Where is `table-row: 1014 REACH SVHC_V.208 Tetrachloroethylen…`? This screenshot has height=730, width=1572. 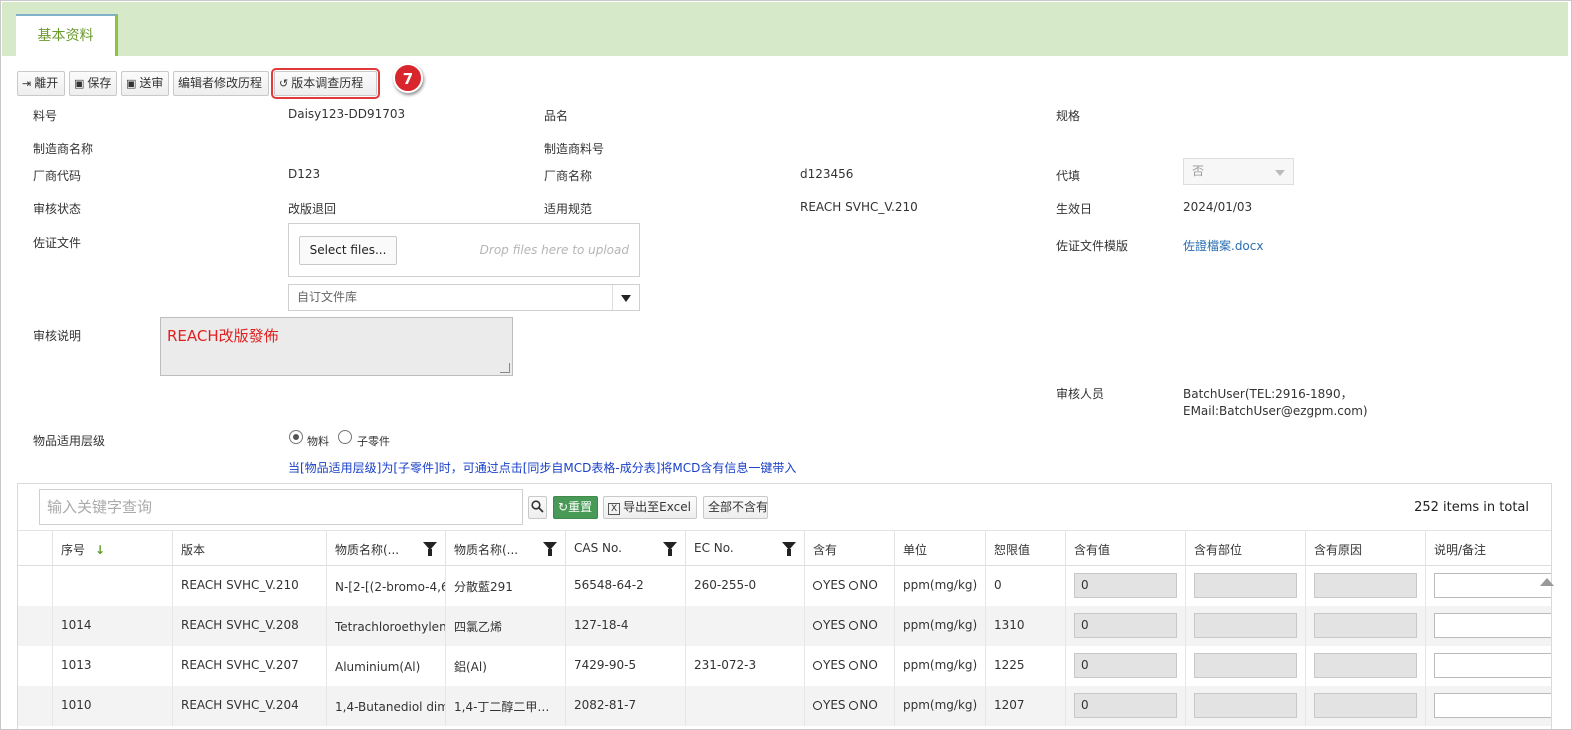 table-row: 1014 REACH SVHC_V.208 Tetrachloroethylen… is located at coordinates (784, 626).